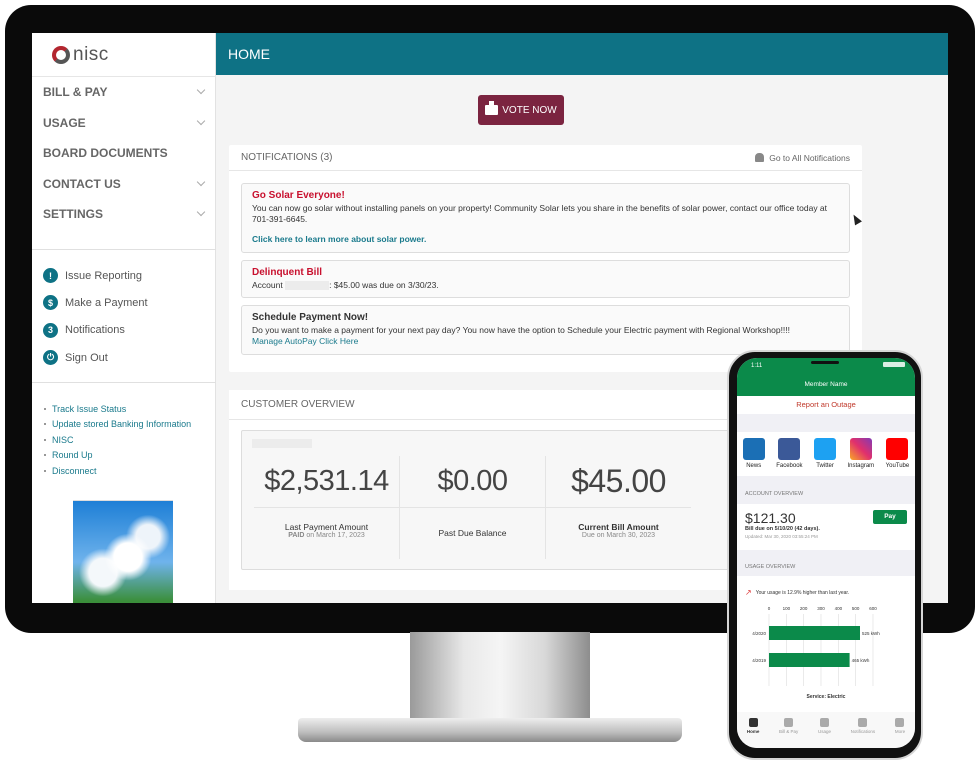 The width and height of the screenshot is (980, 760). Describe the element at coordinates (124, 330) in the screenshot. I see `quick-notifications: 3 Notifications` at that location.